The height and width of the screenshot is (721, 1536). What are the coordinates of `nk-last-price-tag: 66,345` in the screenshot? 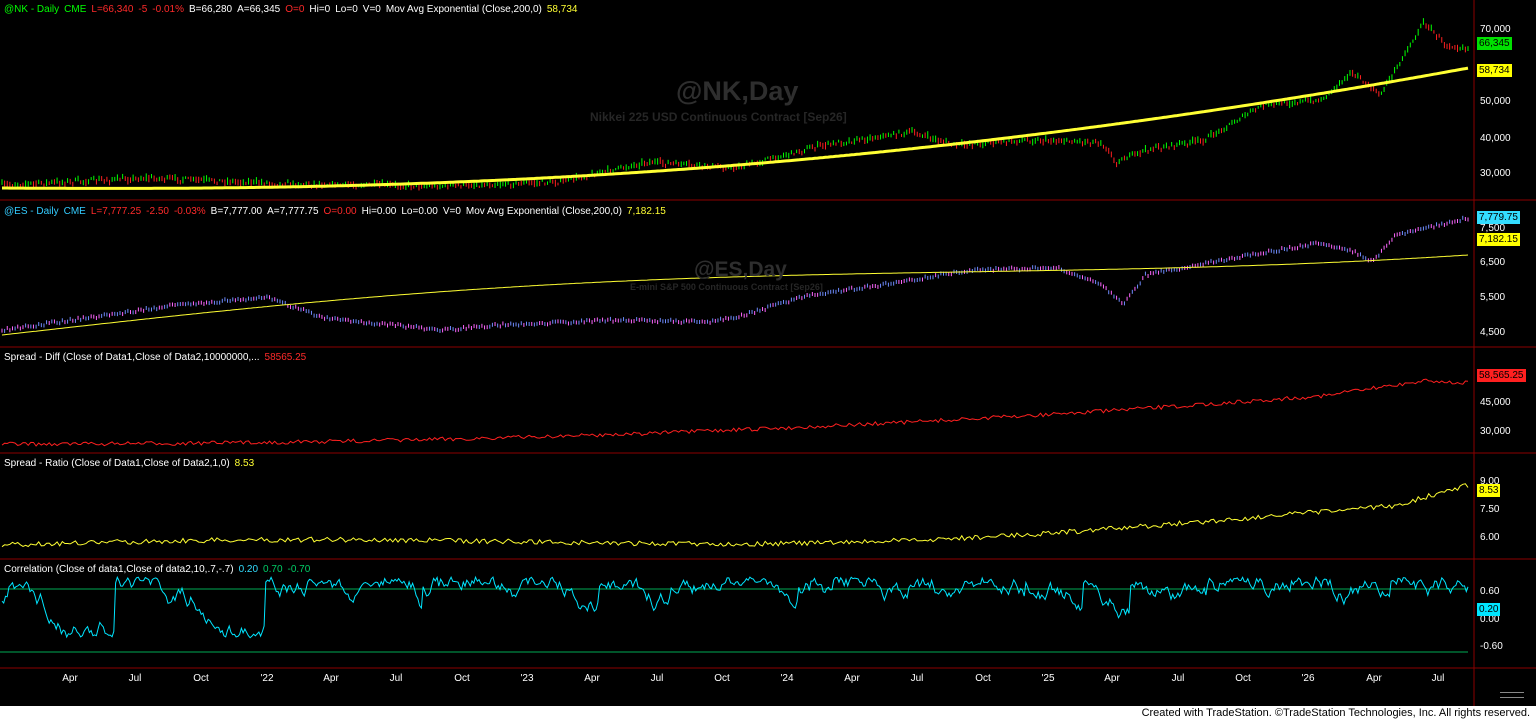 It's located at (1494, 43).